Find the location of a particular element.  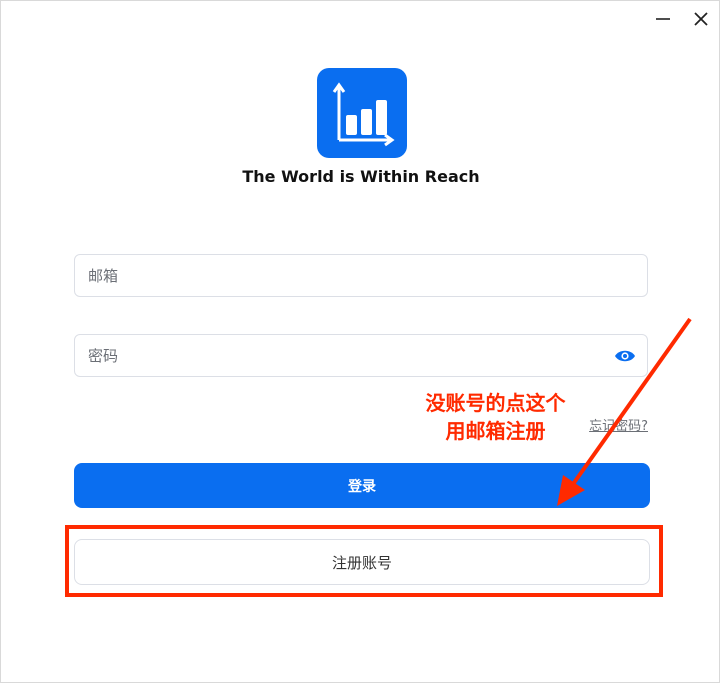

app-tagline: The World is Within Reach is located at coordinates (361, 176).